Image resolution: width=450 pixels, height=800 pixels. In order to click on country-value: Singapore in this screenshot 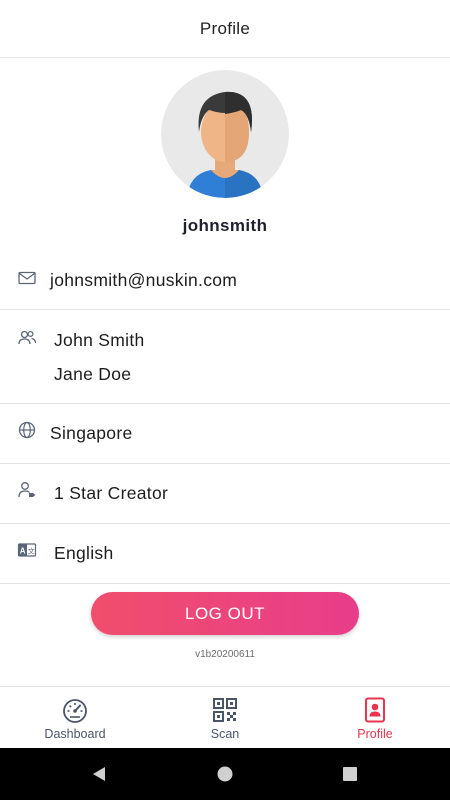, I will do `click(91, 433)`.